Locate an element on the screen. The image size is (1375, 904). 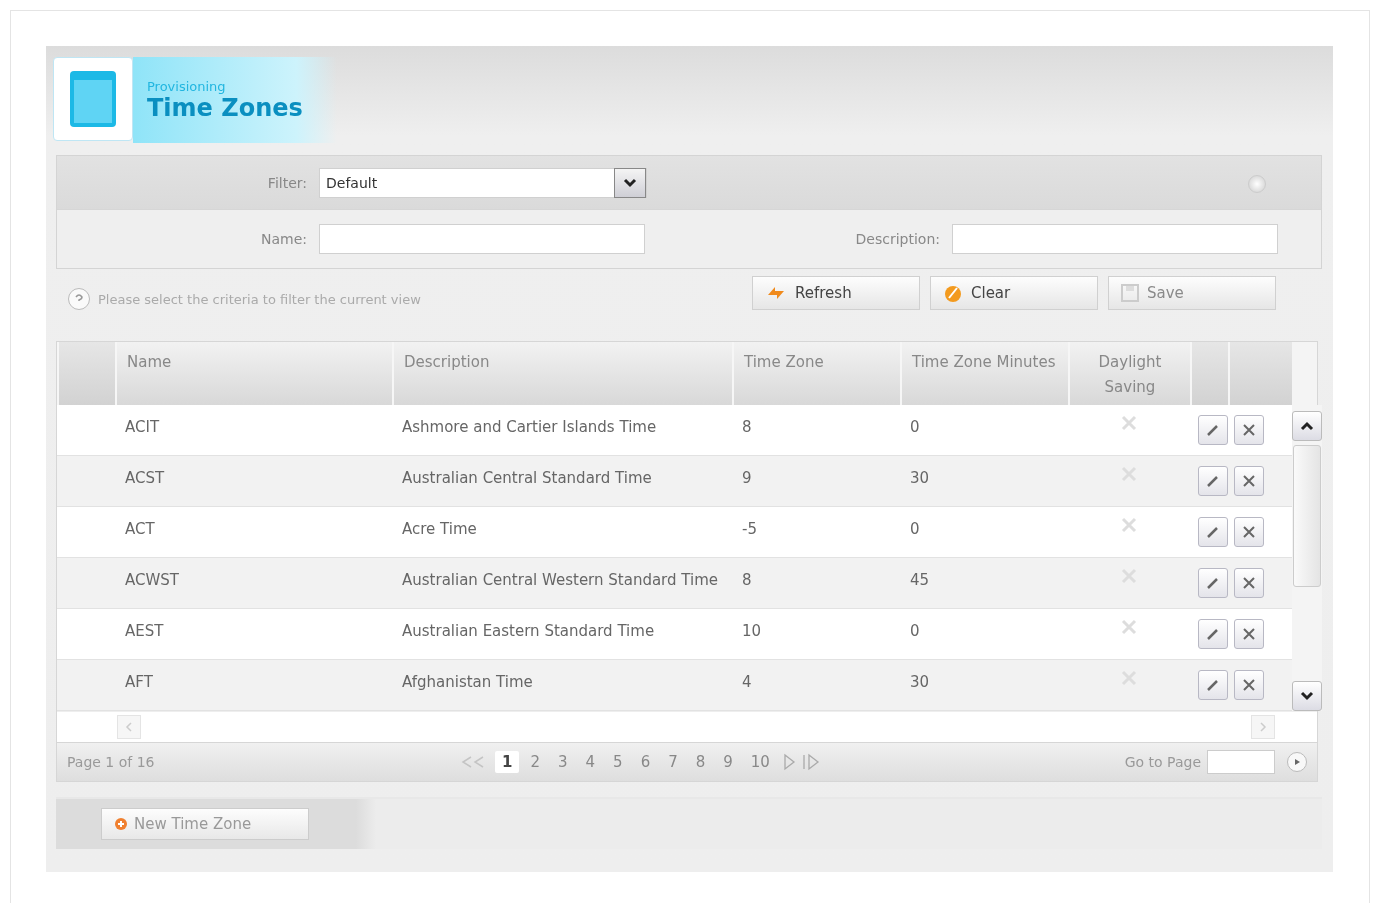
table-cell-text: Australian Central Standard Time is located at coordinates (527, 478).